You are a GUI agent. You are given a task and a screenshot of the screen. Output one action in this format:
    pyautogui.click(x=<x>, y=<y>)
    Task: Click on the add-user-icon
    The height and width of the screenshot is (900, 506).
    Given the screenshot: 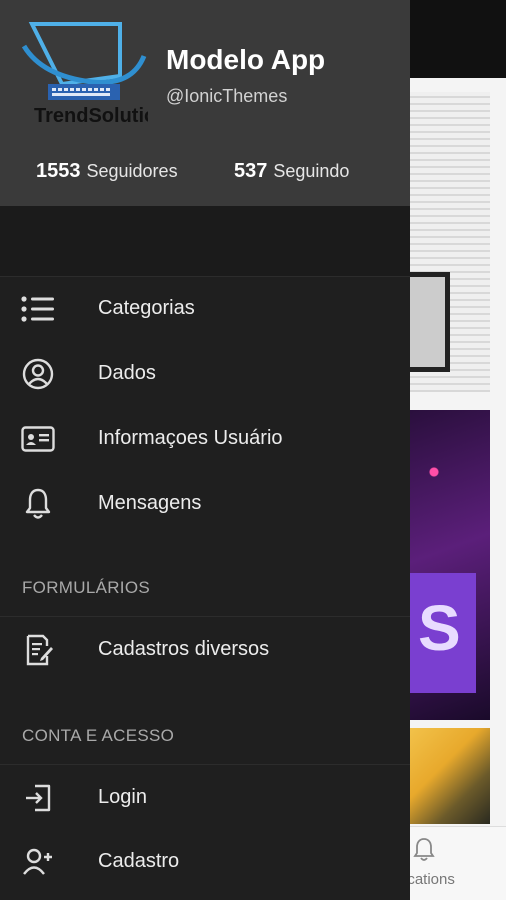 What is the action you would take?
    pyautogui.click(x=38, y=862)
    